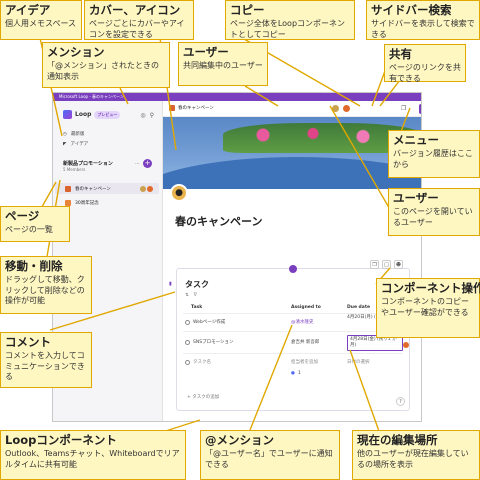 This screenshot has width=480, height=480. Describe the element at coordinates (209, 322) in the screenshot. I see `task-name: Webページ作成` at that location.